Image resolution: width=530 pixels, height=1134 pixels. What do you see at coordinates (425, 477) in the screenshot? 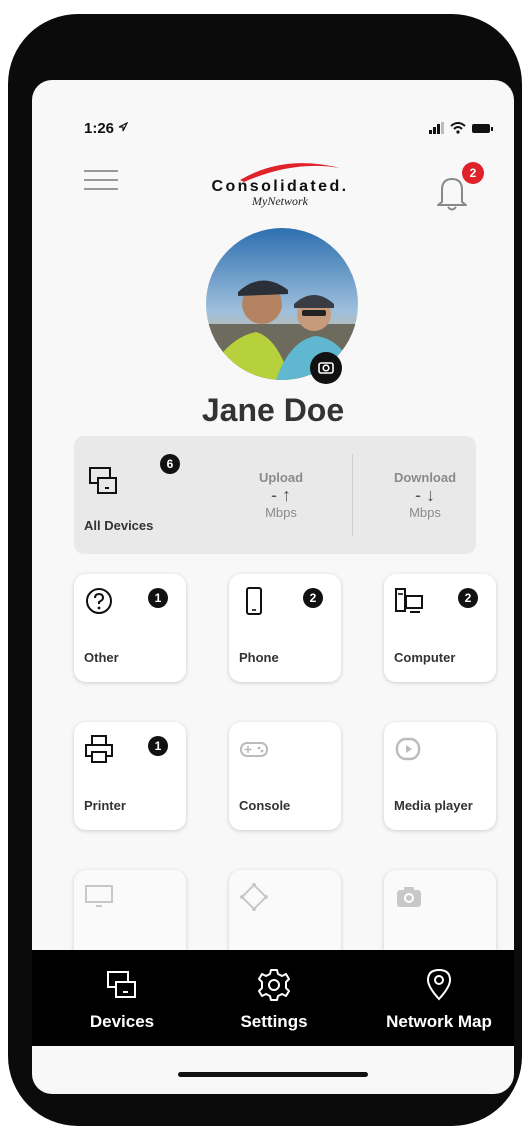
I see `download-label: Download` at bounding box center [425, 477].